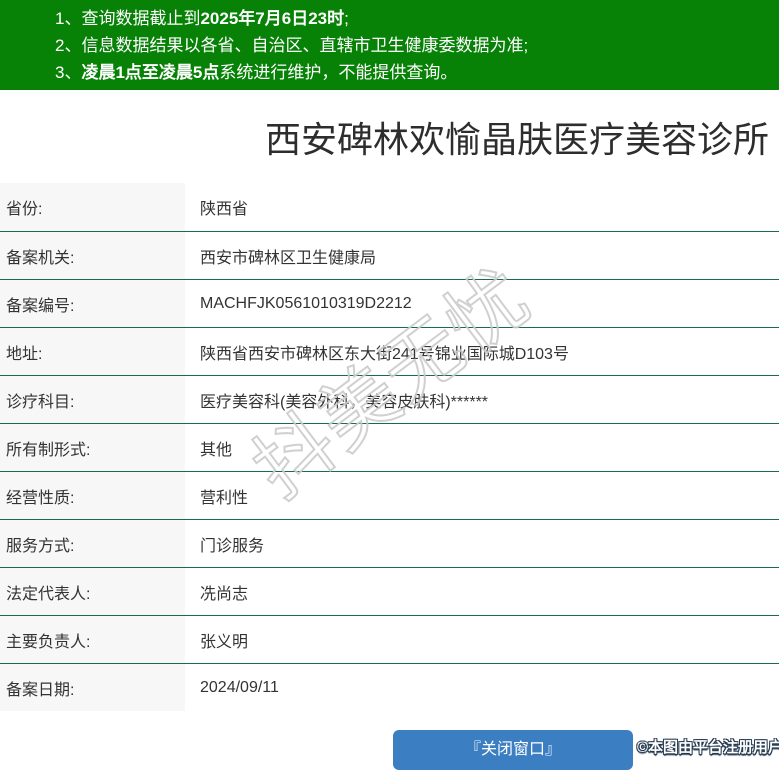  What do you see at coordinates (305, 45) in the screenshot?
I see `notice-text: 信息数据结果以各省、自治区、直辖市卫生健康委数据为准;` at bounding box center [305, 45].